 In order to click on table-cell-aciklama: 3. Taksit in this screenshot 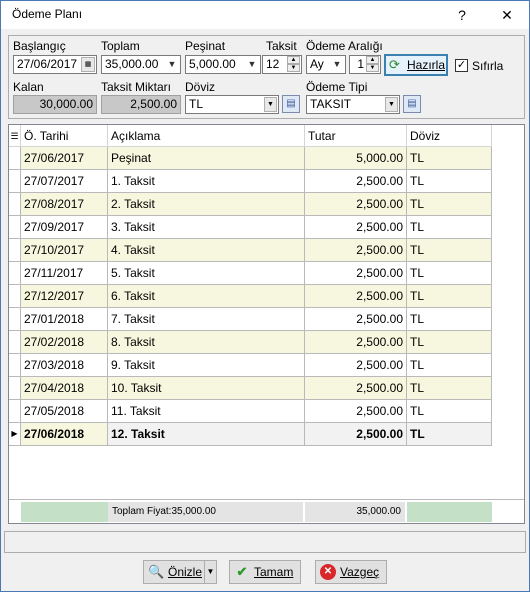, I will do `click(206, 227)`.